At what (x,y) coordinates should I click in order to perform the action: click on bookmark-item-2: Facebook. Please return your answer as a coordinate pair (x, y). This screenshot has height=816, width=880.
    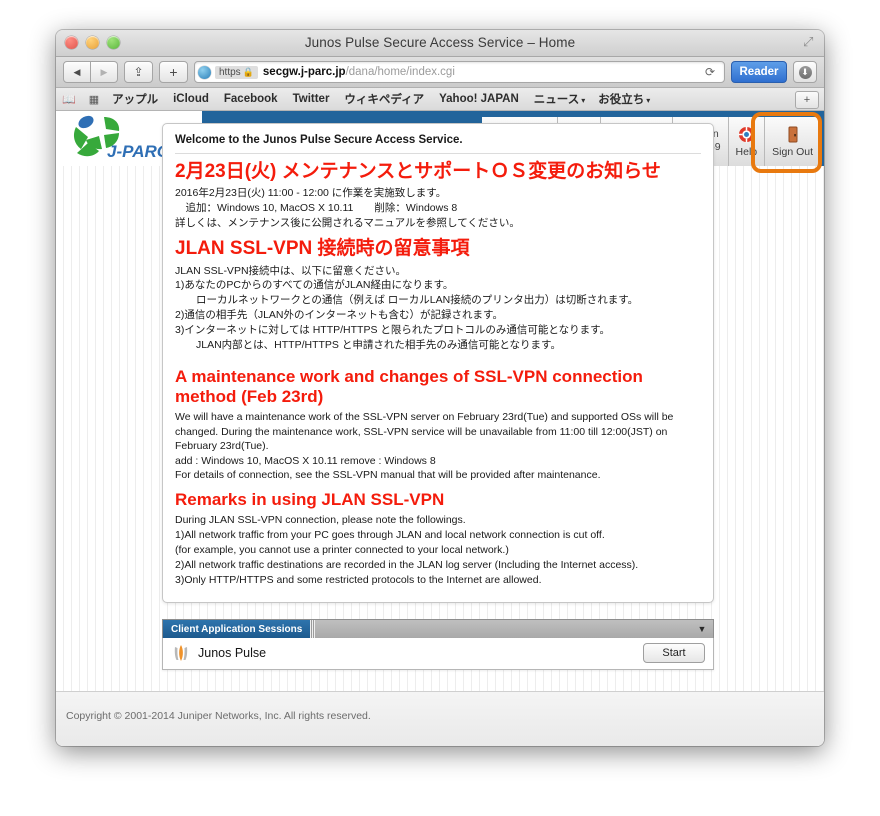
    Looking at the image, I should click on (252, 99).